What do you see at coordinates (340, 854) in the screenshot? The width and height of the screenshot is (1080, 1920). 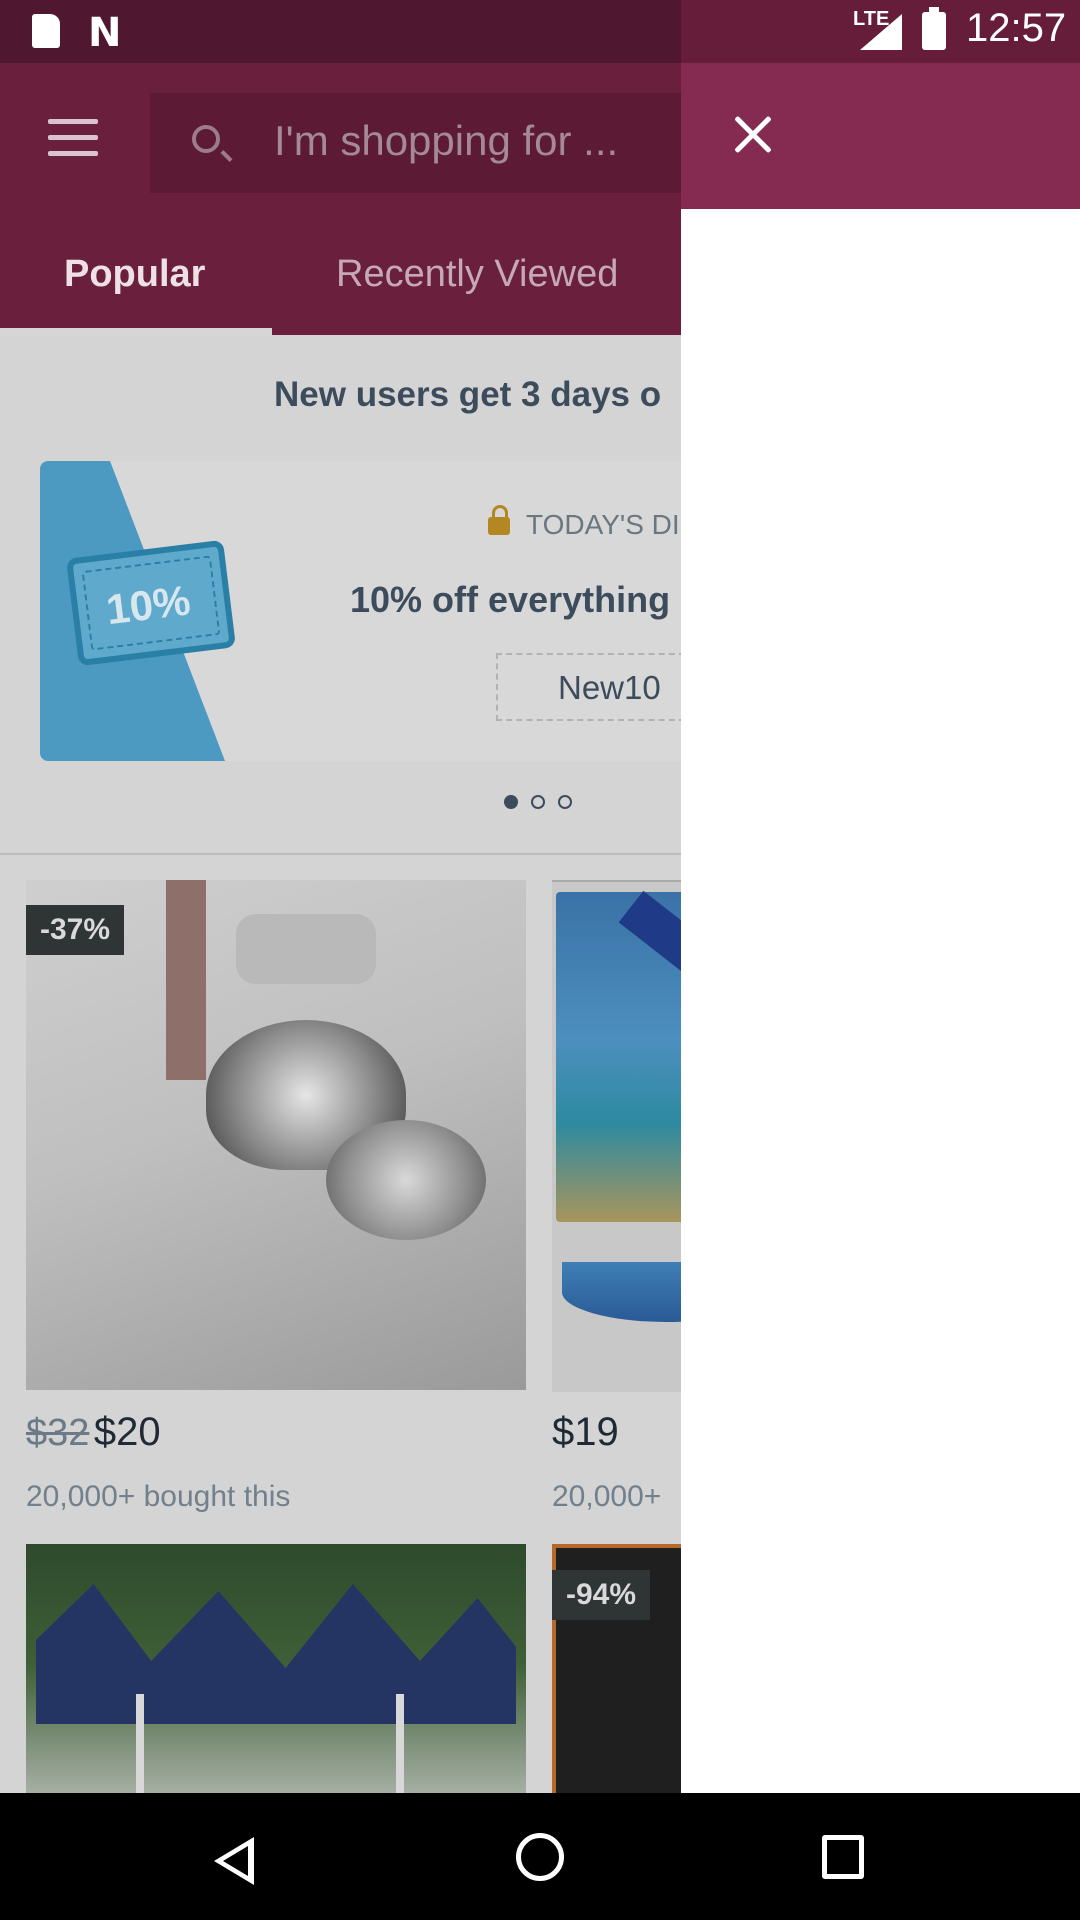 I see `divider` at bounding box center [340, 854].